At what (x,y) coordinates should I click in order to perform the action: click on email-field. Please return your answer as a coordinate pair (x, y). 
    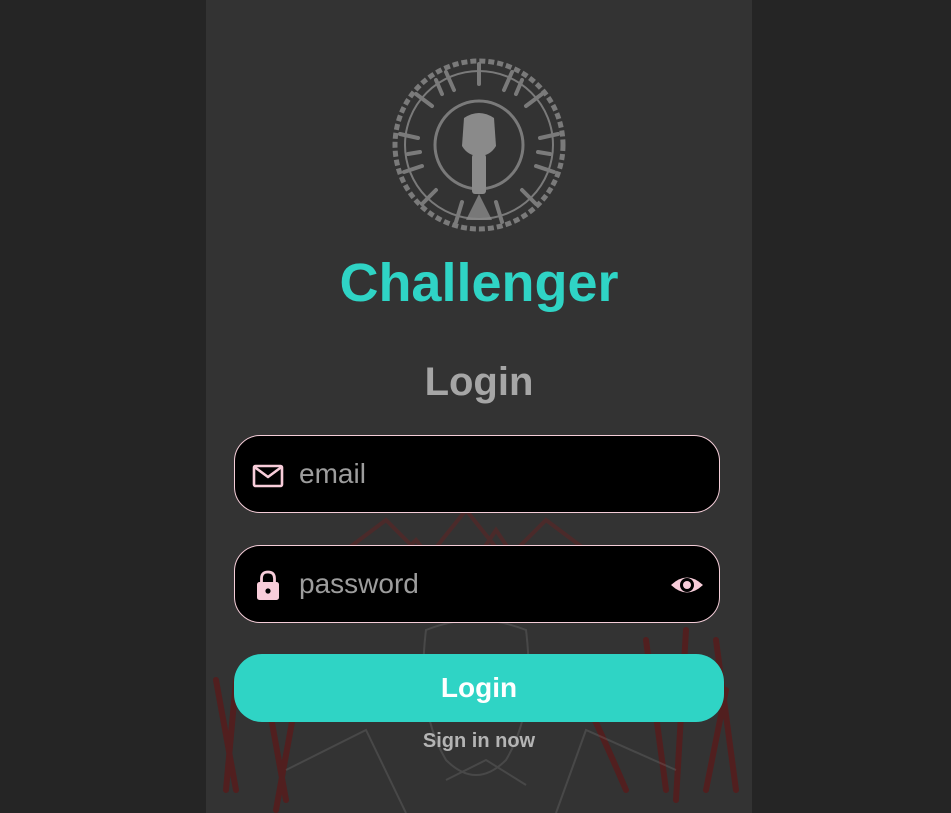
    Looking at the image, I should click on (477, 474).